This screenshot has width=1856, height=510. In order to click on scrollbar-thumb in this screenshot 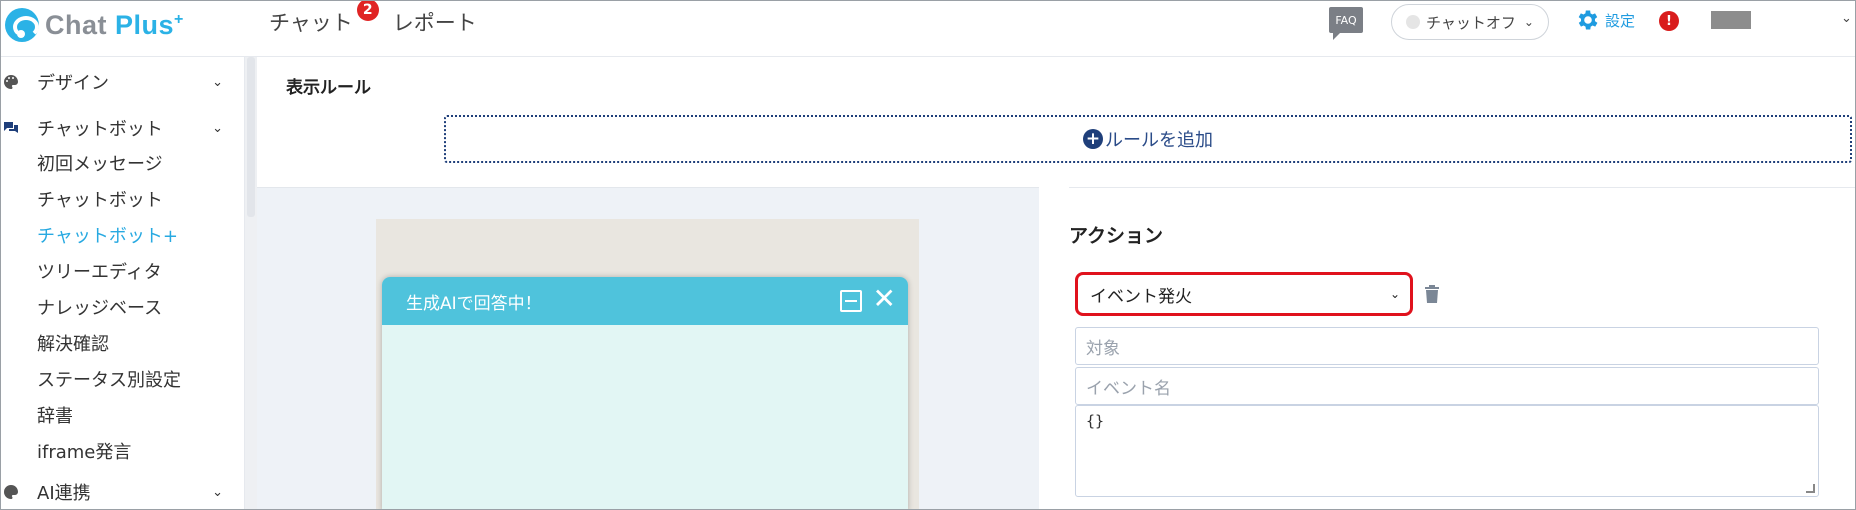, I will do `click(251, 137)`.